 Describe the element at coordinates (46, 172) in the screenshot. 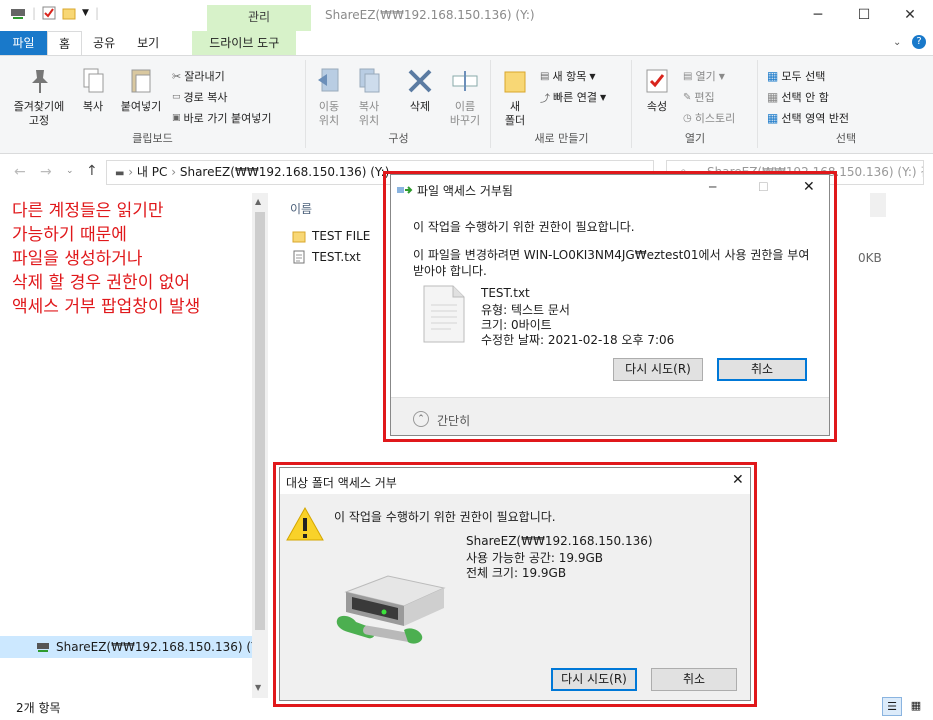

I see `forward-arrow-icon: →` at that location.